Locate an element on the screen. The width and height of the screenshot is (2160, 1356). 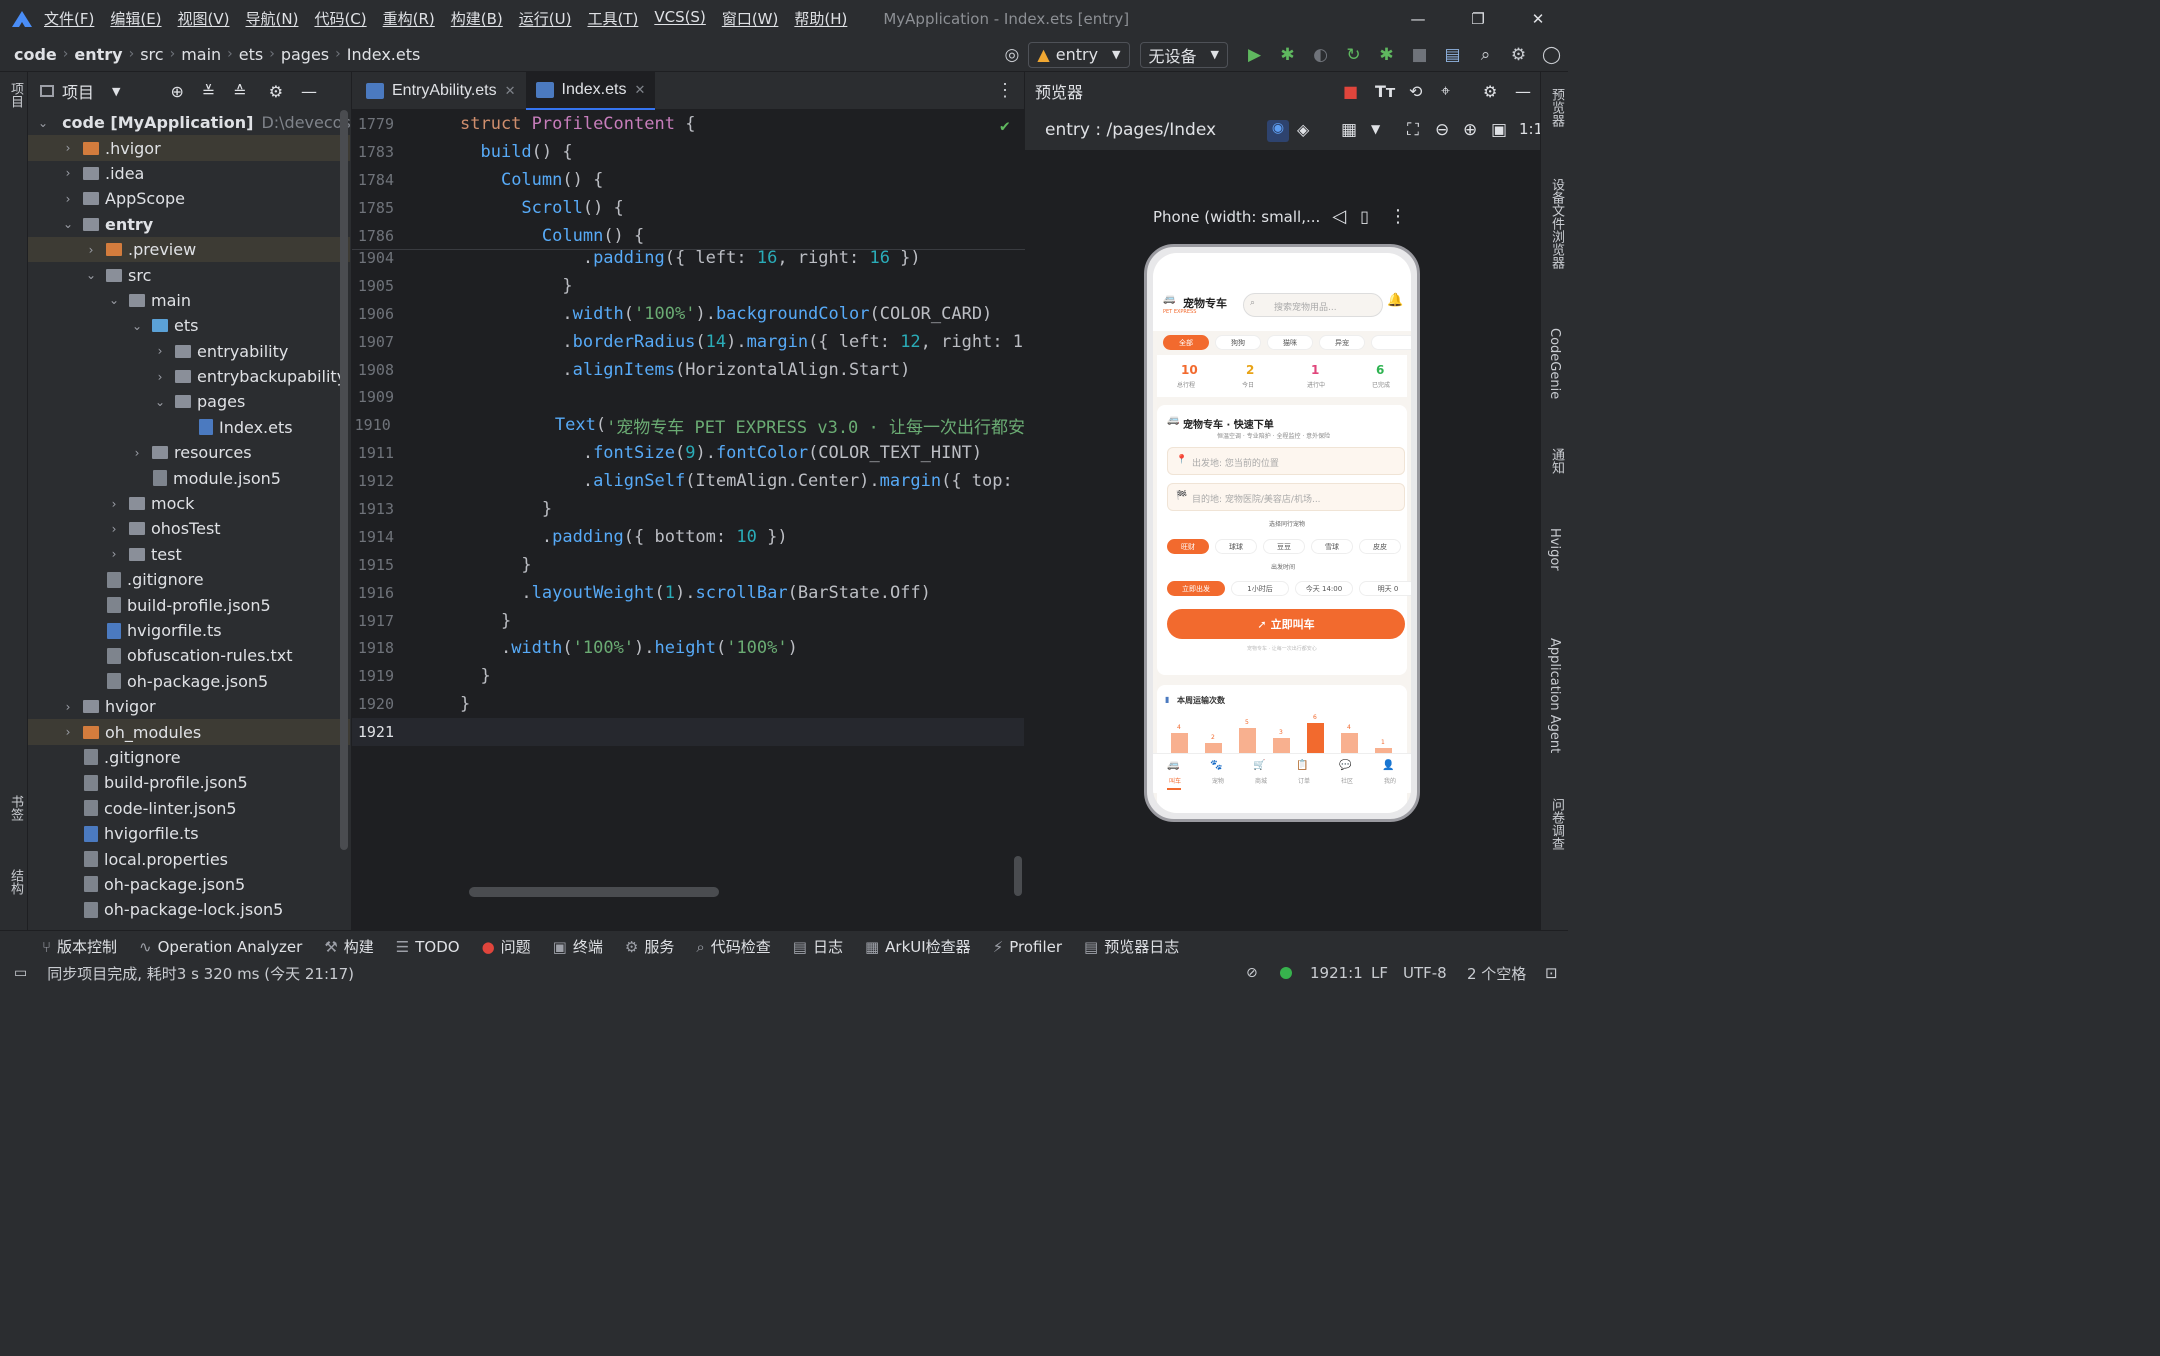
close-tab-icon: ✕ is located at coordinates (639, 90).